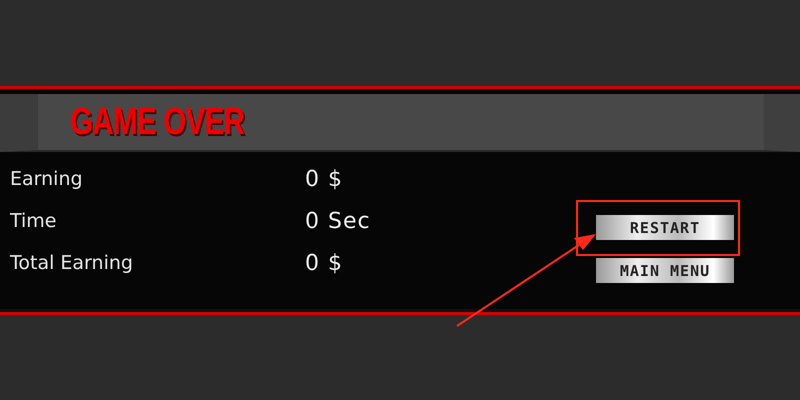 This screenshot has height=400, width=800. What do you see at coordinates (338, 221) in the screenshot?
I see `stat-value: 0 Sec` at bounding box center [338, 221].